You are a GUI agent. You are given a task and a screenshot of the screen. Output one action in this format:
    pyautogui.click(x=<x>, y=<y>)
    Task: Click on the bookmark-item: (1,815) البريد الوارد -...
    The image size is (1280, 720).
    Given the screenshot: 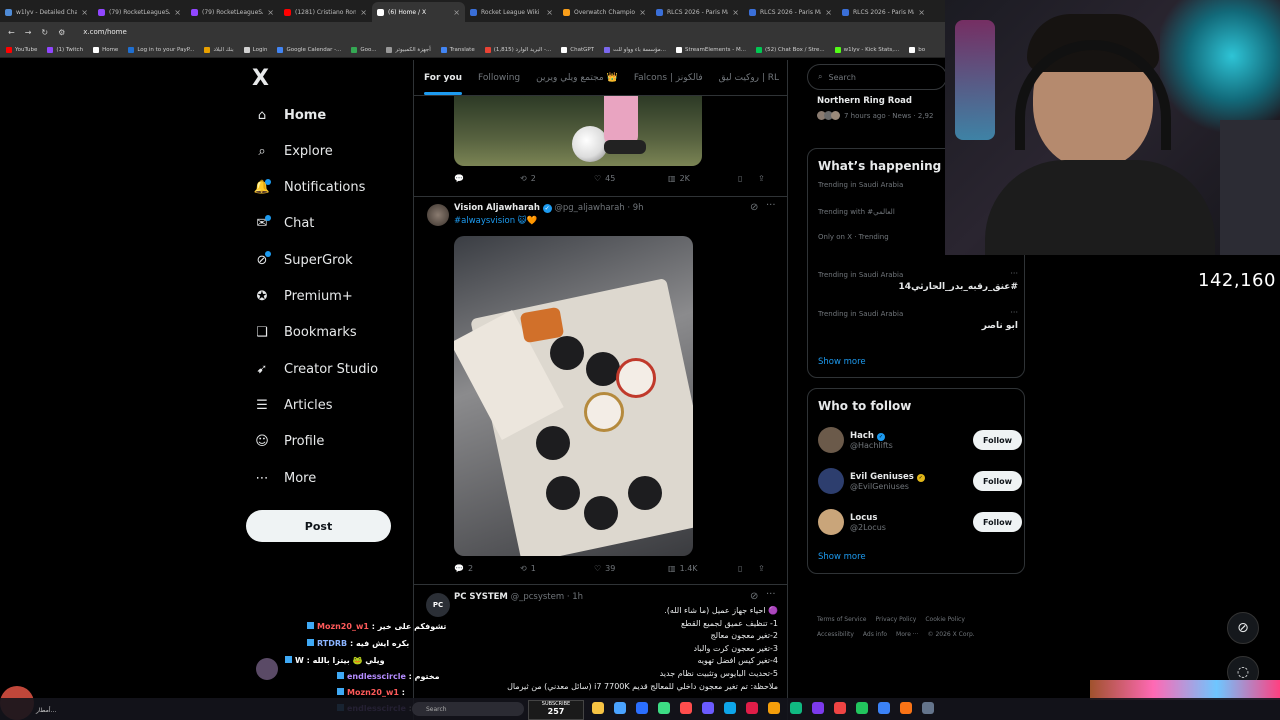 What is the action you would take?
    pyautogui.click(x=517, y=49)
    